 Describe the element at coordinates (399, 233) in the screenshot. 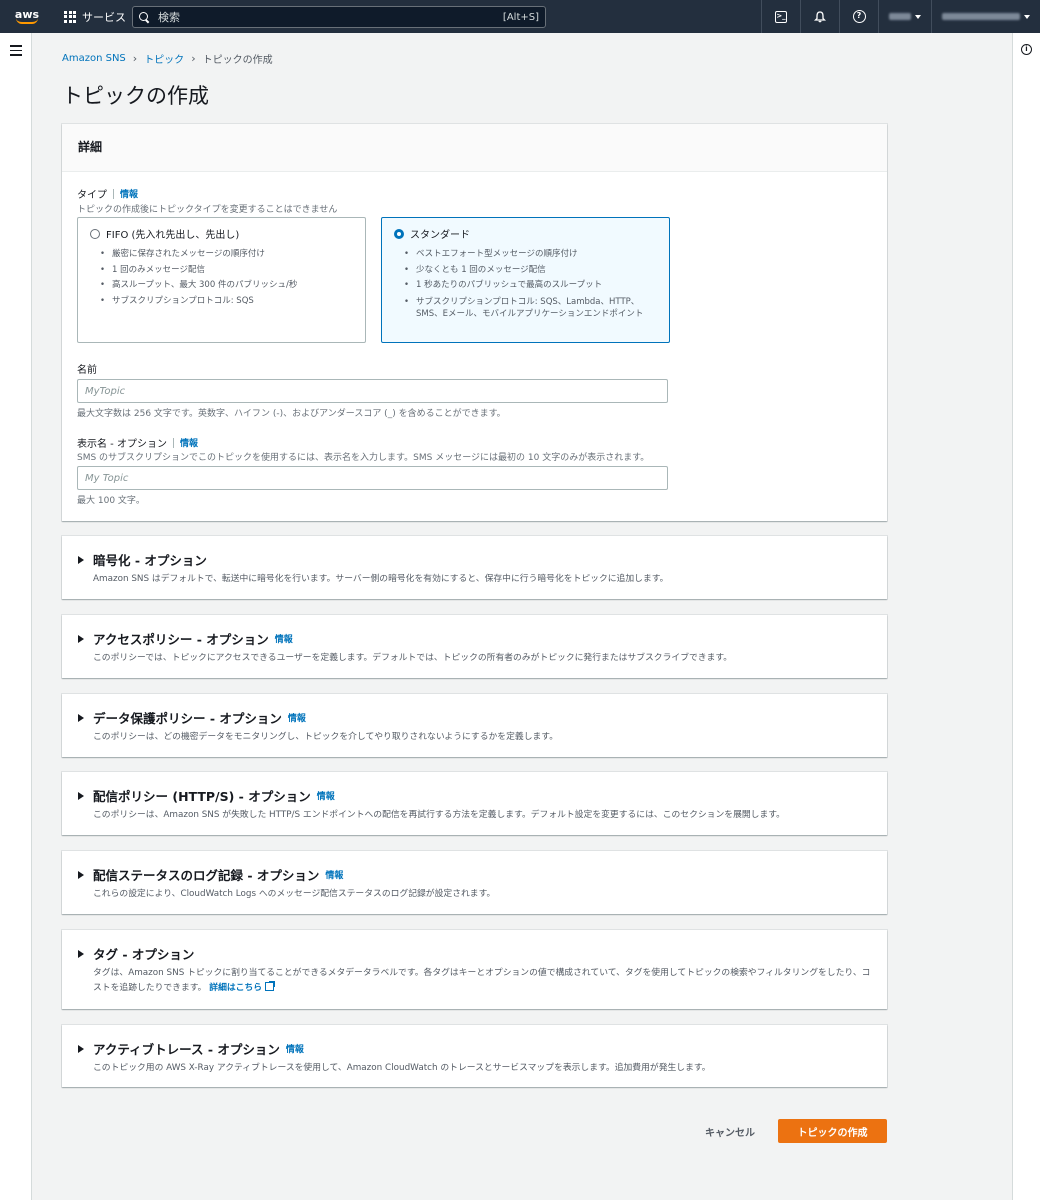

I see `standard-radio` at that location.